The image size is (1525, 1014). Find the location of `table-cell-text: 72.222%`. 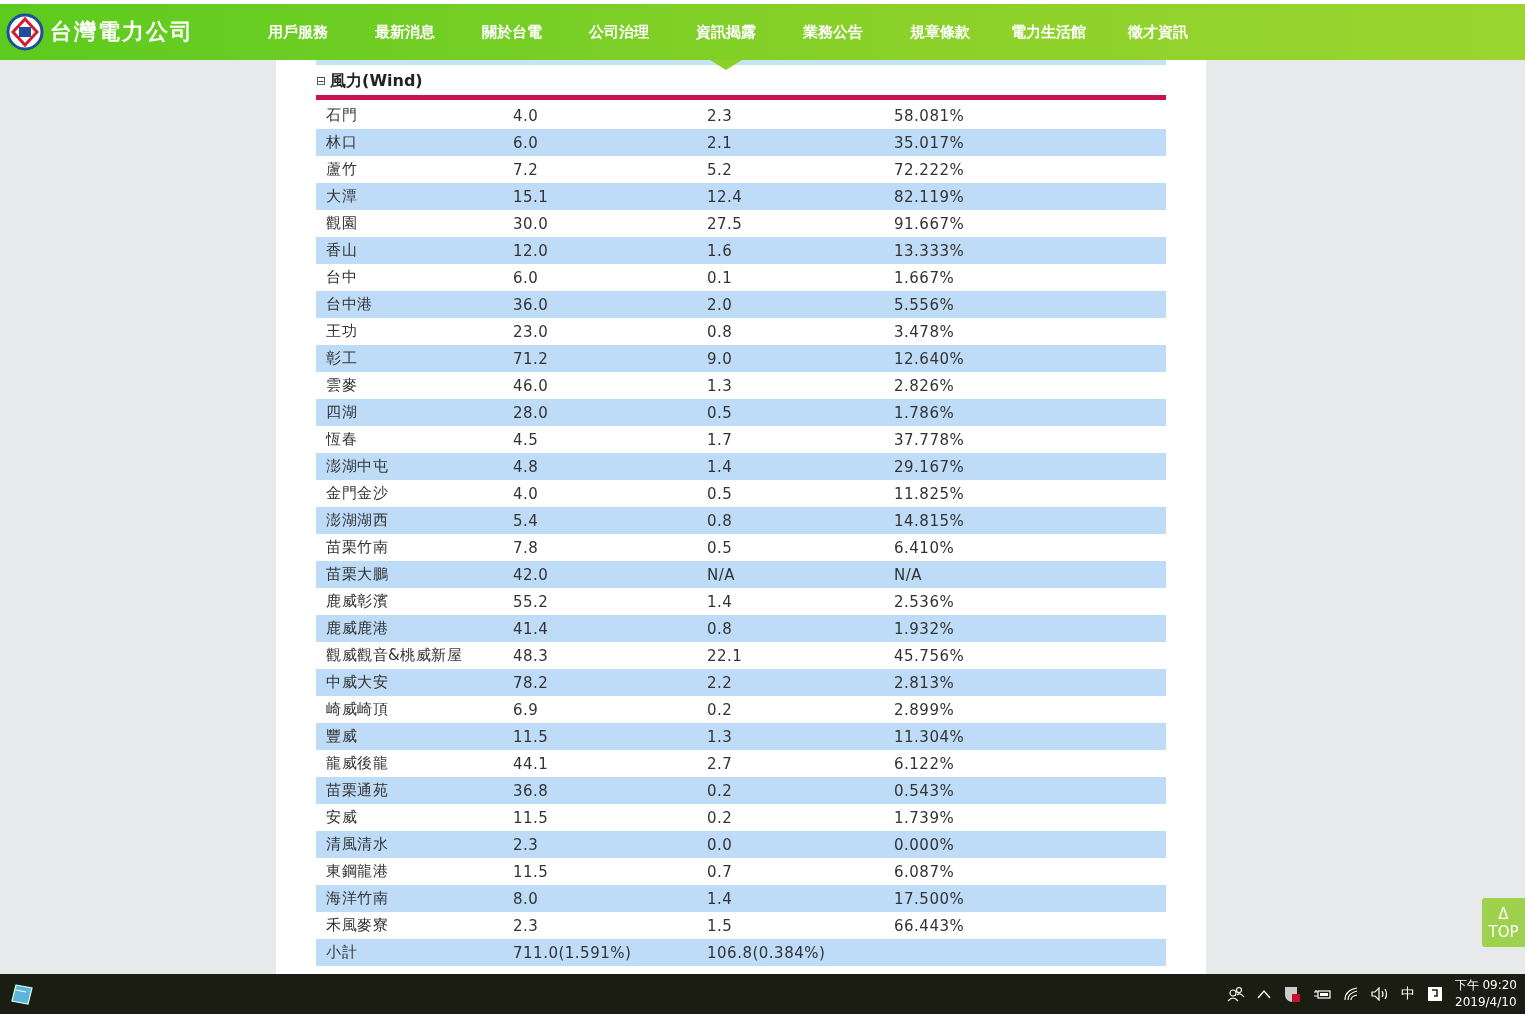

table-cell-text: 72.222% is located at coordinates (930, 169).